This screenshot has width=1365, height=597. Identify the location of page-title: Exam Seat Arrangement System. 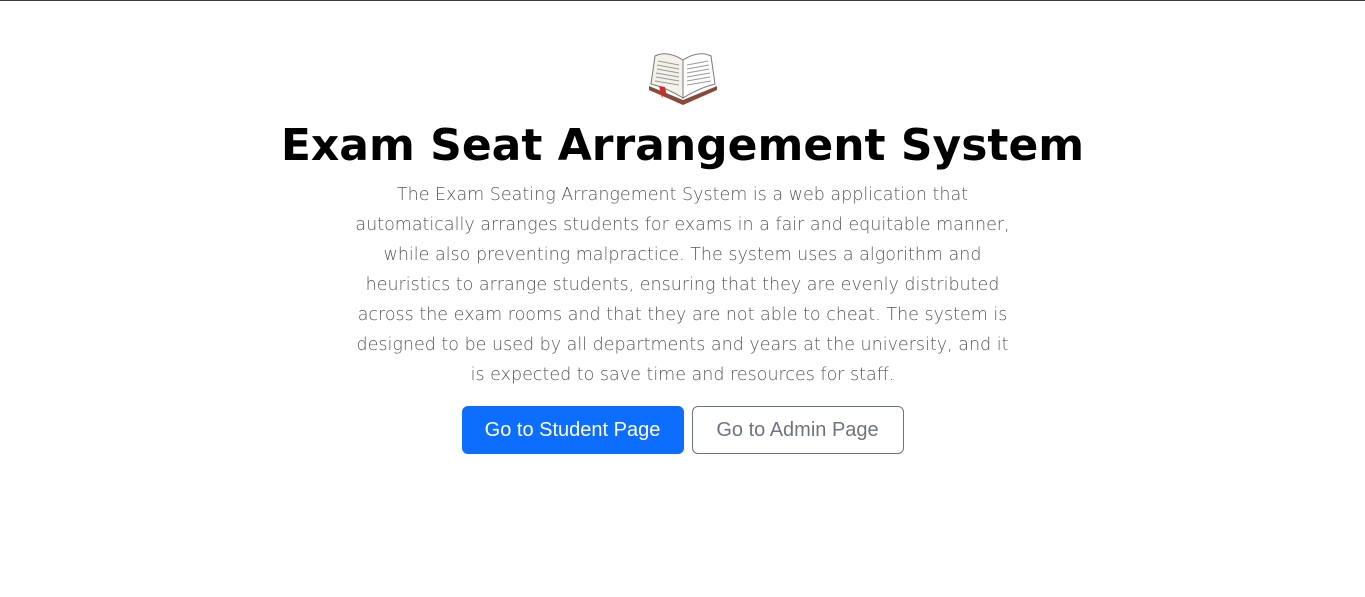
(682, 145).